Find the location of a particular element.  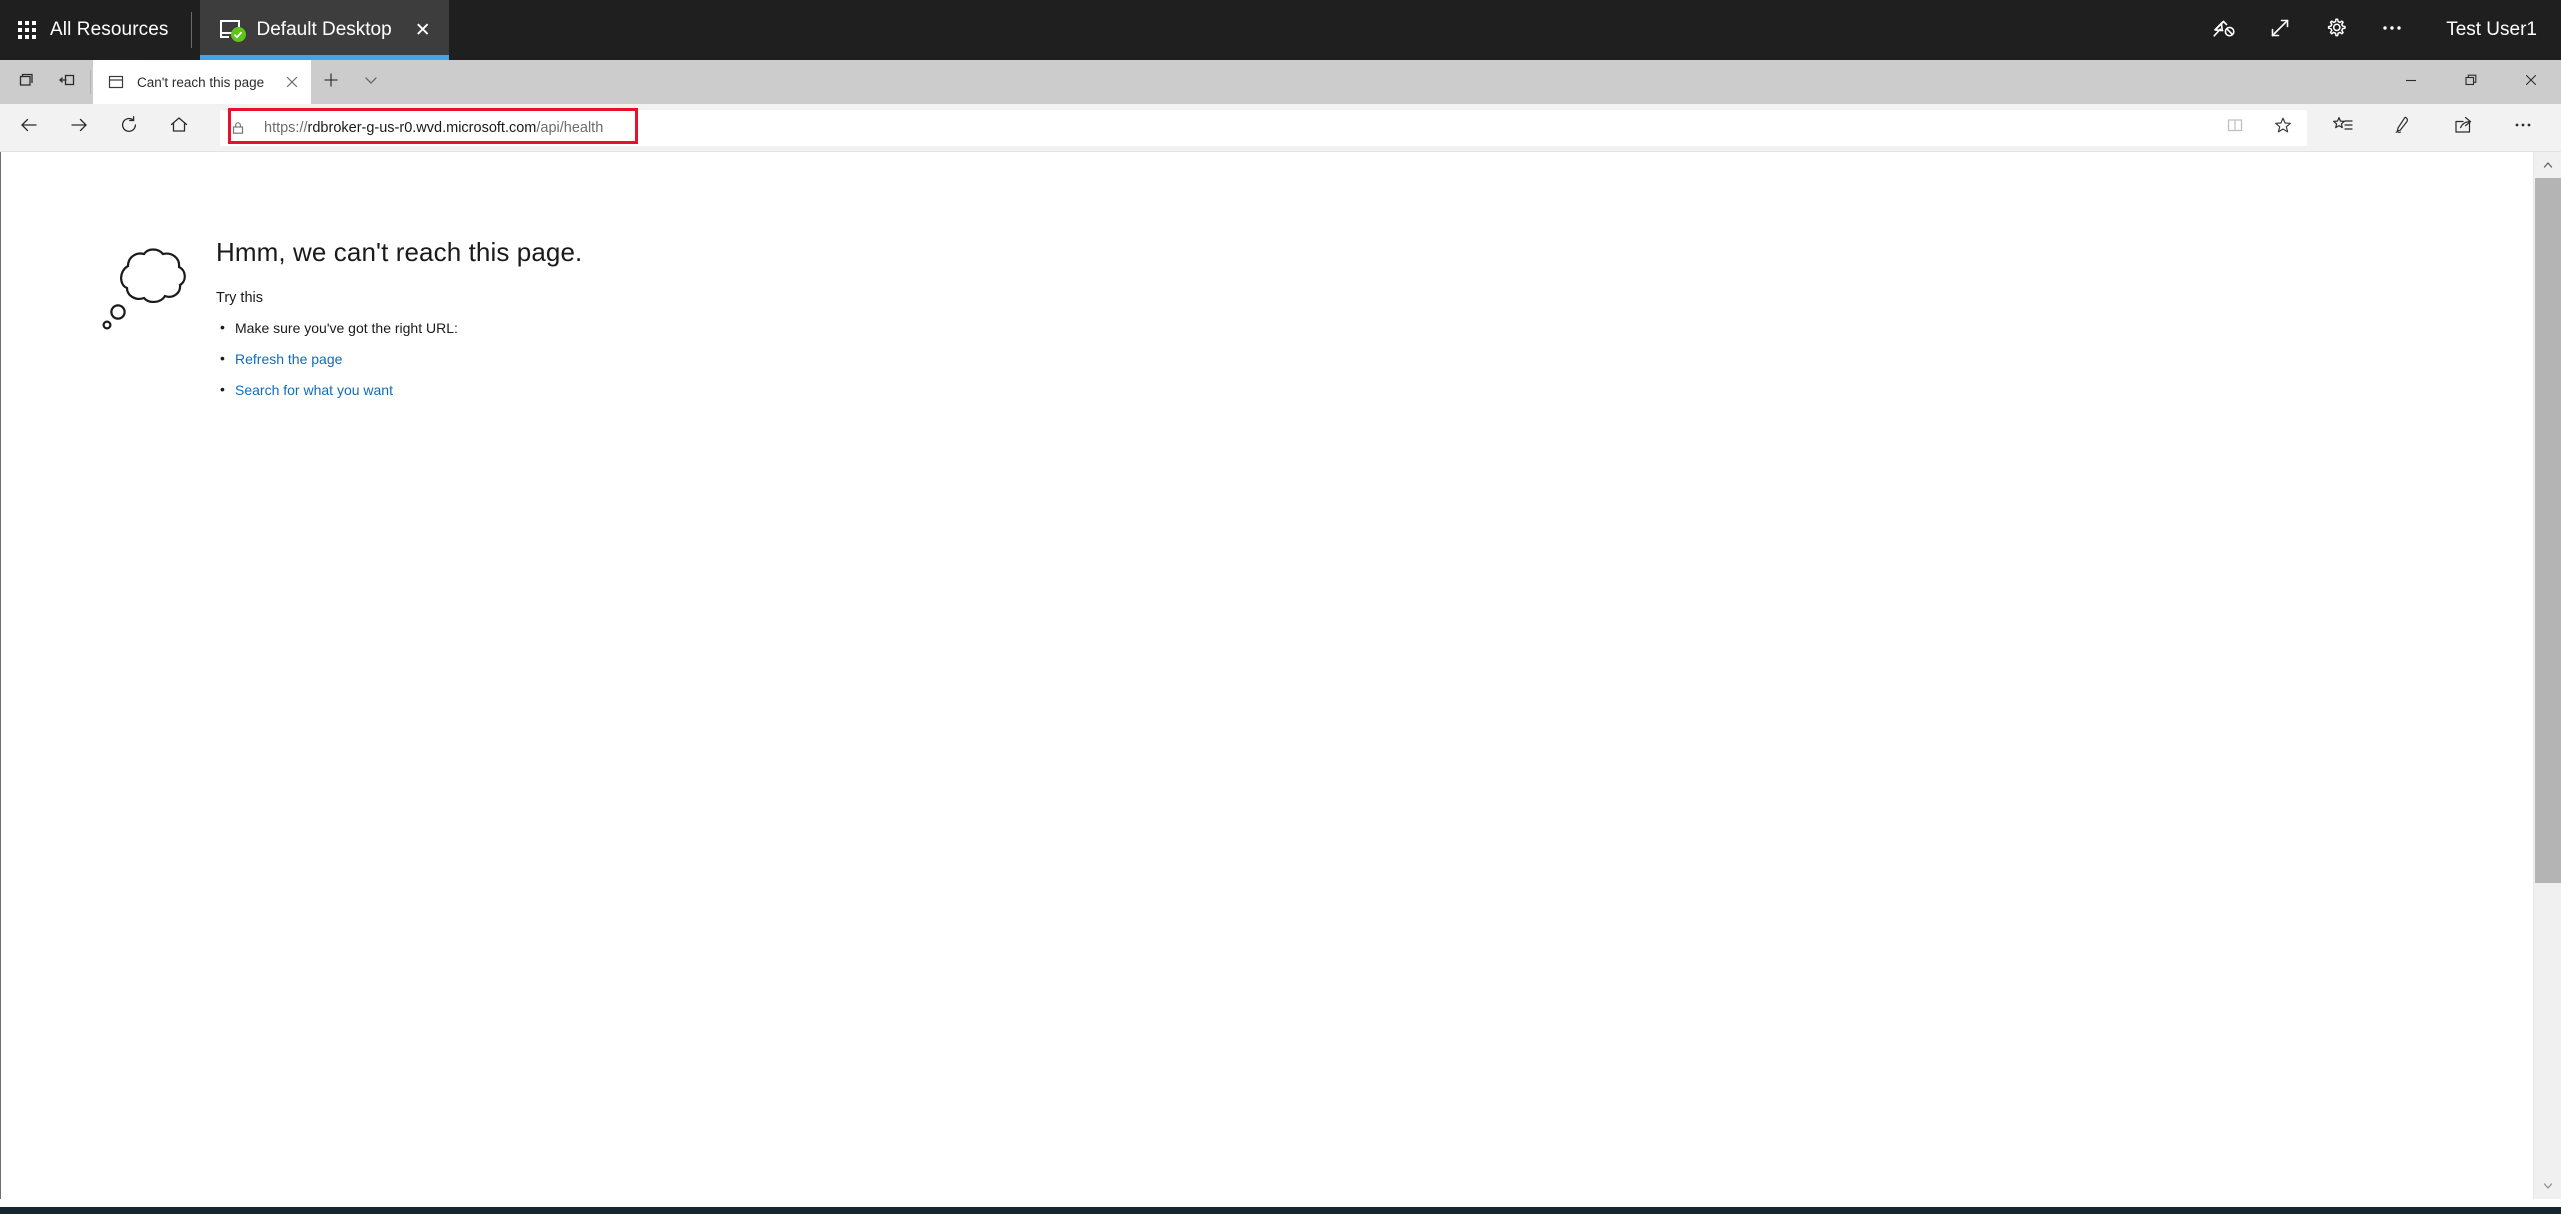

settings-button is located at coordinates (2336, 30).